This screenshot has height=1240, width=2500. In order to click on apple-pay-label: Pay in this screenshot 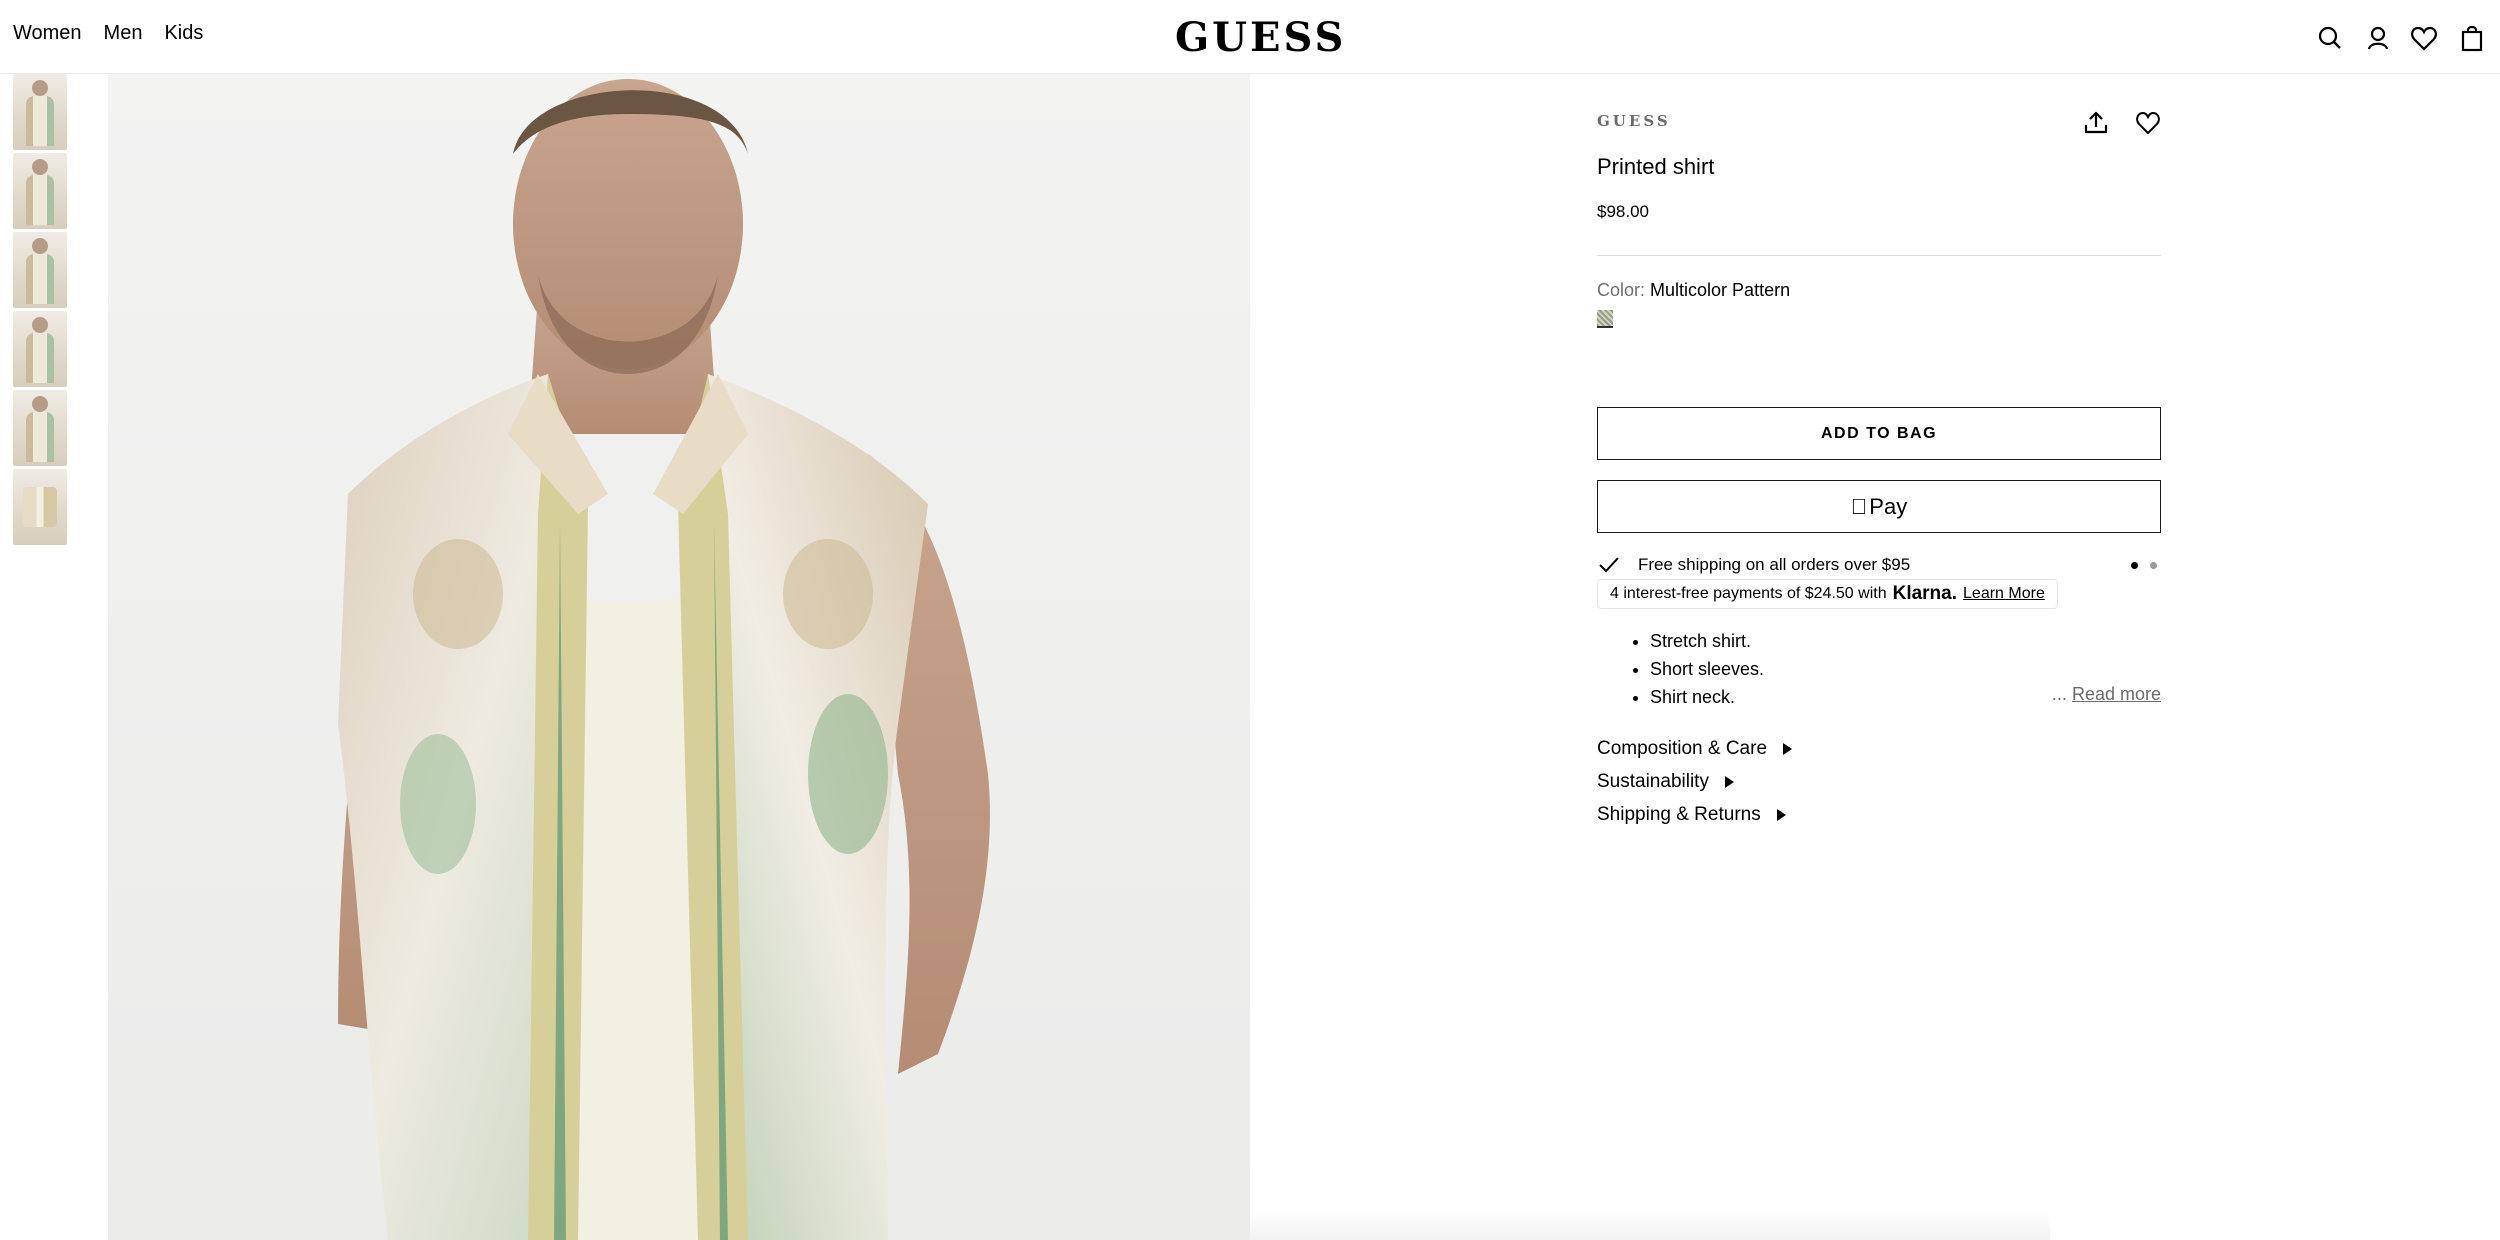, I will do `click(1884, 506)`.